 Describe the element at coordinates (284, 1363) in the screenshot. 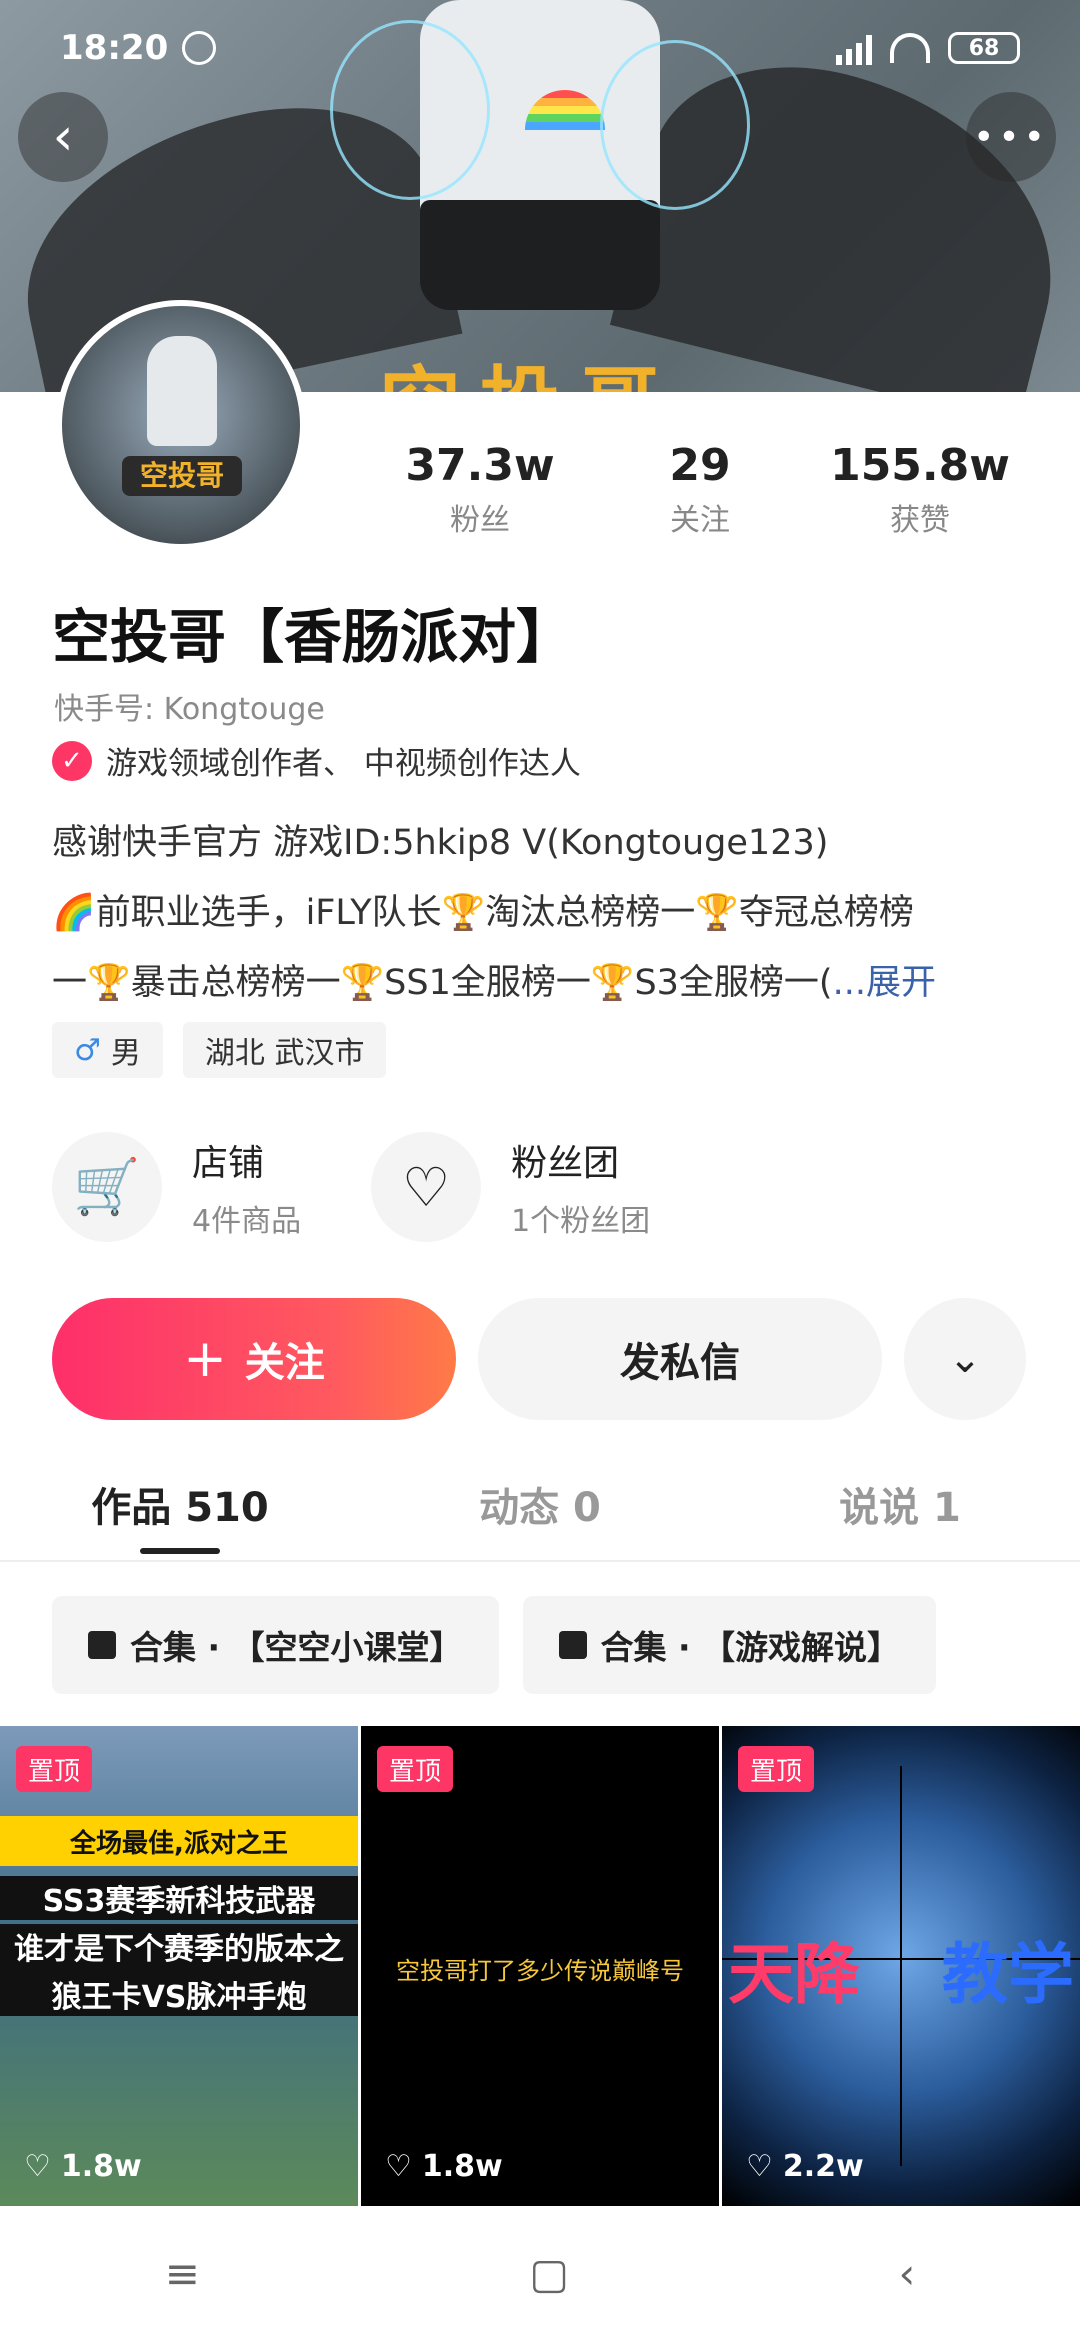

I see `follow-label: 关注` at that location.